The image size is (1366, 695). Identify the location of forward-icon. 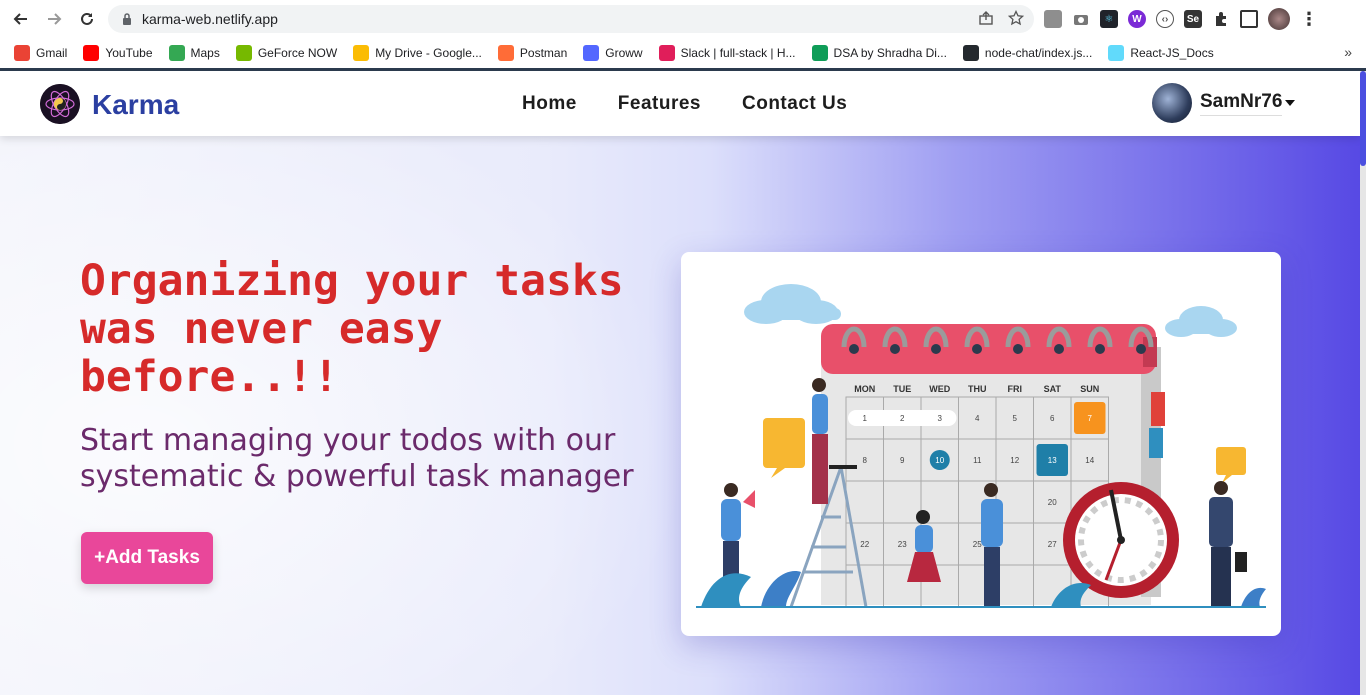
(54, 19).